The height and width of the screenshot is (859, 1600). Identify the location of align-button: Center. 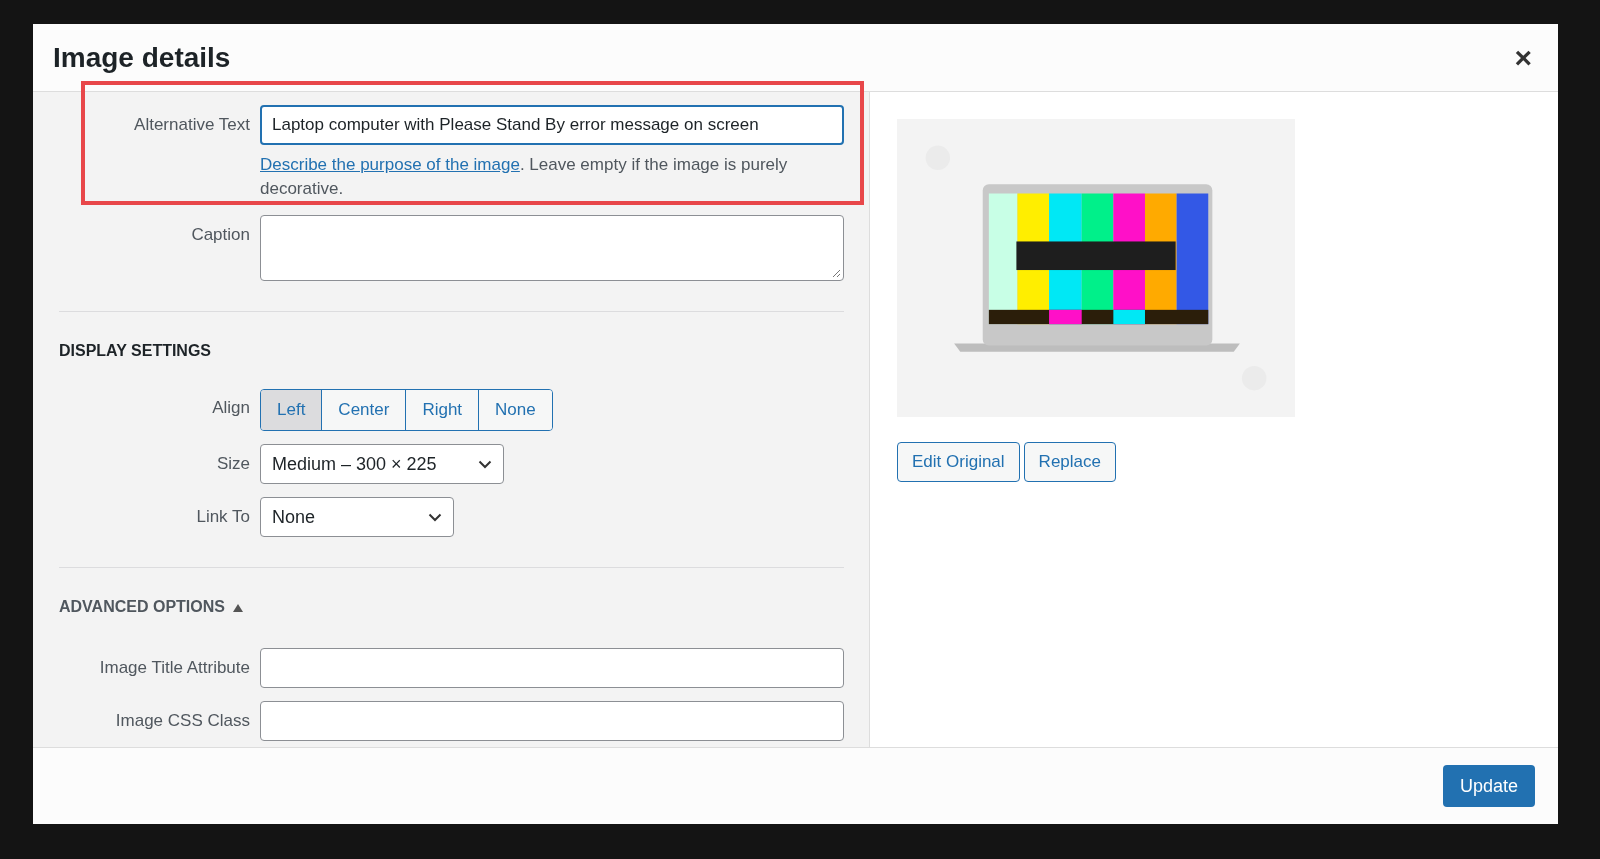
(363, 410).